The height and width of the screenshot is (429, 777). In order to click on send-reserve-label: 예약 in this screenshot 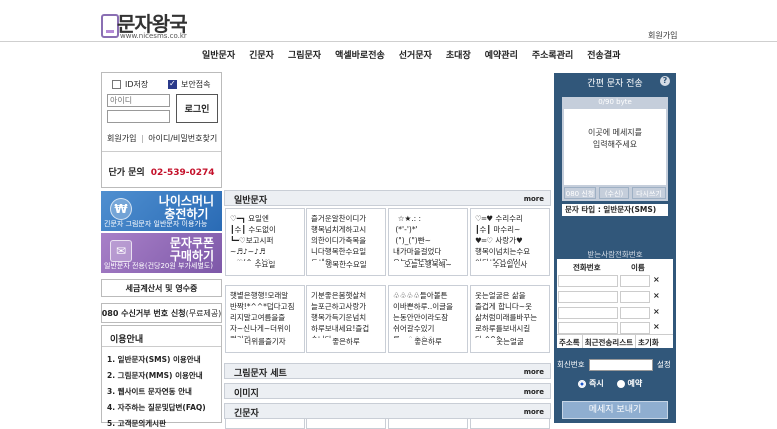, I will do `click(635, 383)`.